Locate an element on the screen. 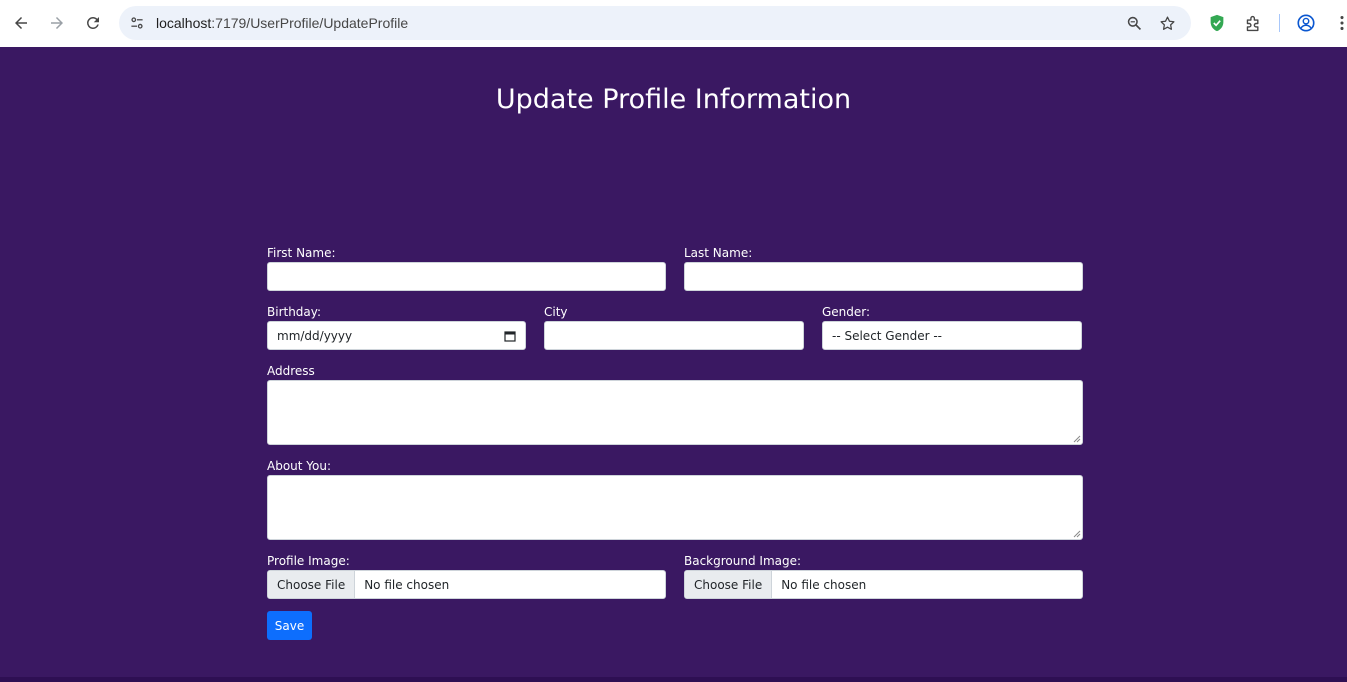 This screenshot has width=1347, height=682. calendar-icon is located at coordinates (510, 336).